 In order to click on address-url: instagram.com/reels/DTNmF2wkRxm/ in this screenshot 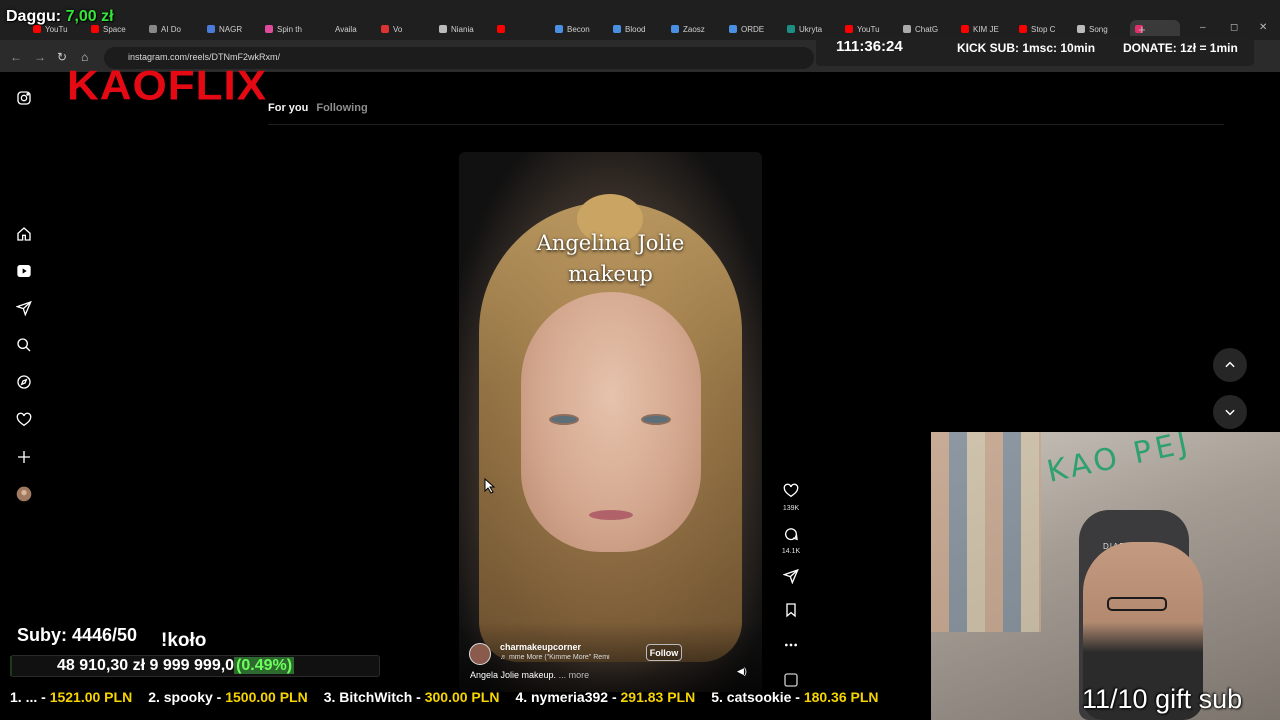, I will do `click(204, 57)`.